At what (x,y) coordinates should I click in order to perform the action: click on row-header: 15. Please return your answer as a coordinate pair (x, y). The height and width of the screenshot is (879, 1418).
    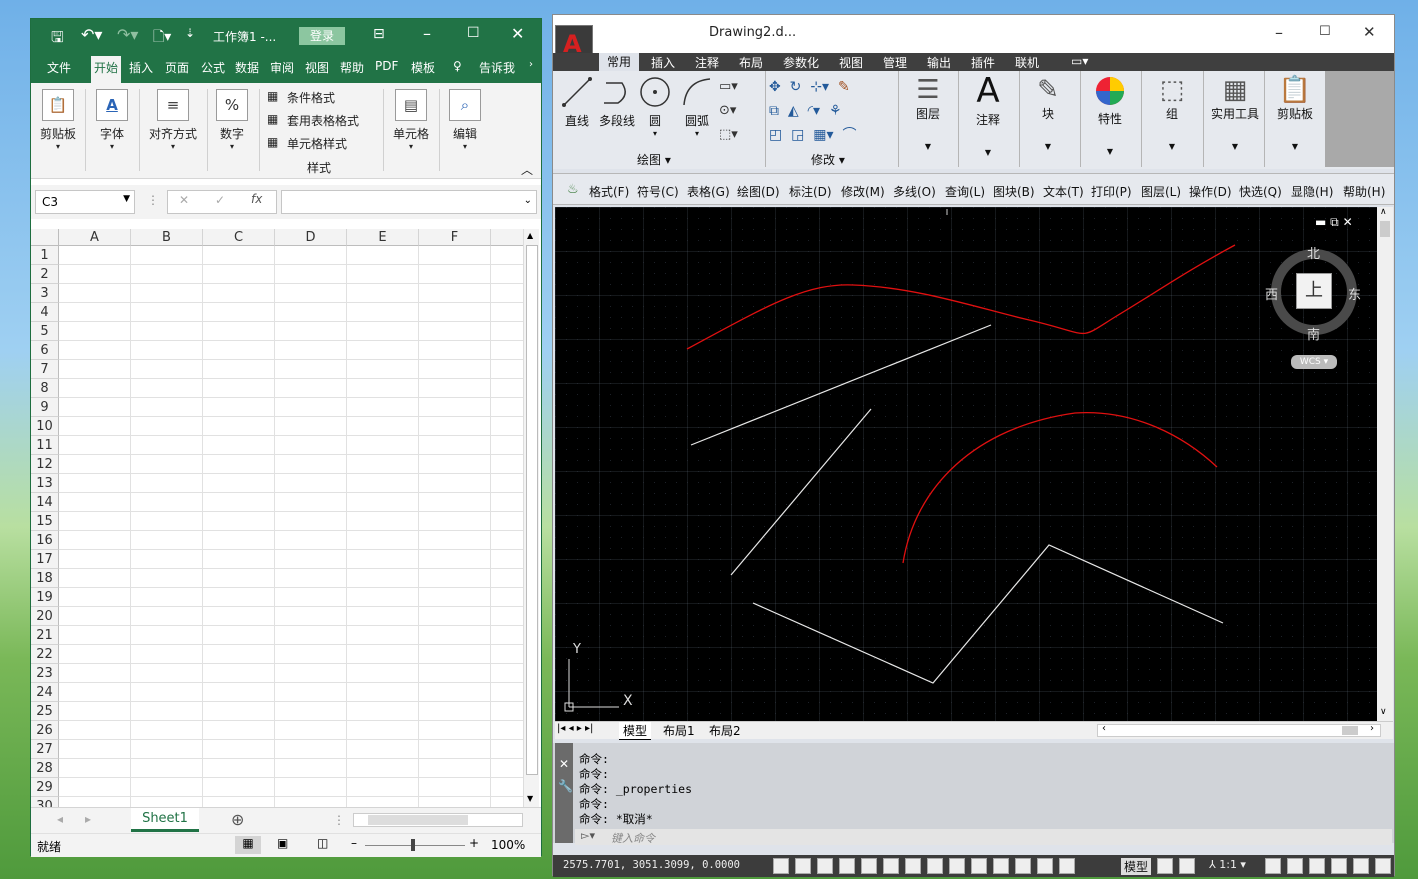
    Looking at the image, I should click on (45, 521).